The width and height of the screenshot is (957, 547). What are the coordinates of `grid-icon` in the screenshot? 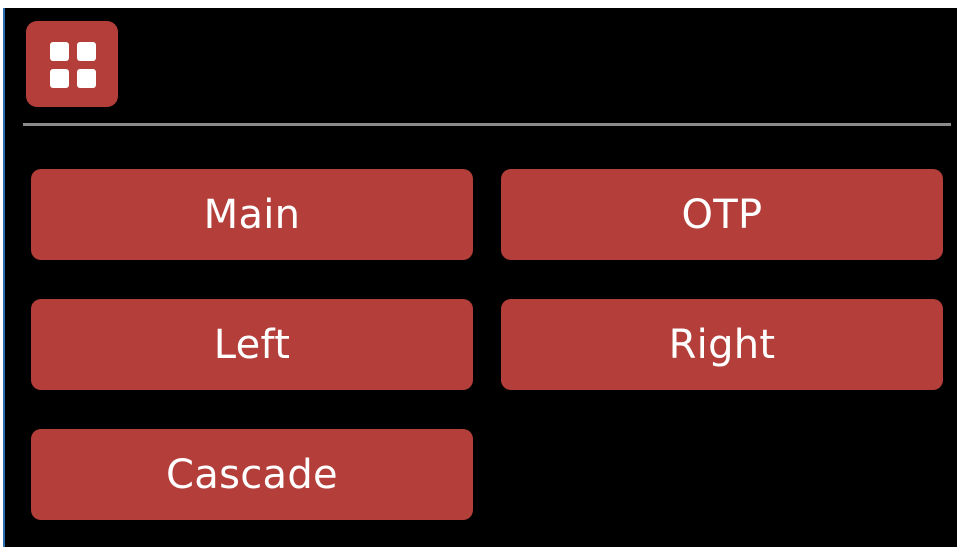 It's located at (73, 65).